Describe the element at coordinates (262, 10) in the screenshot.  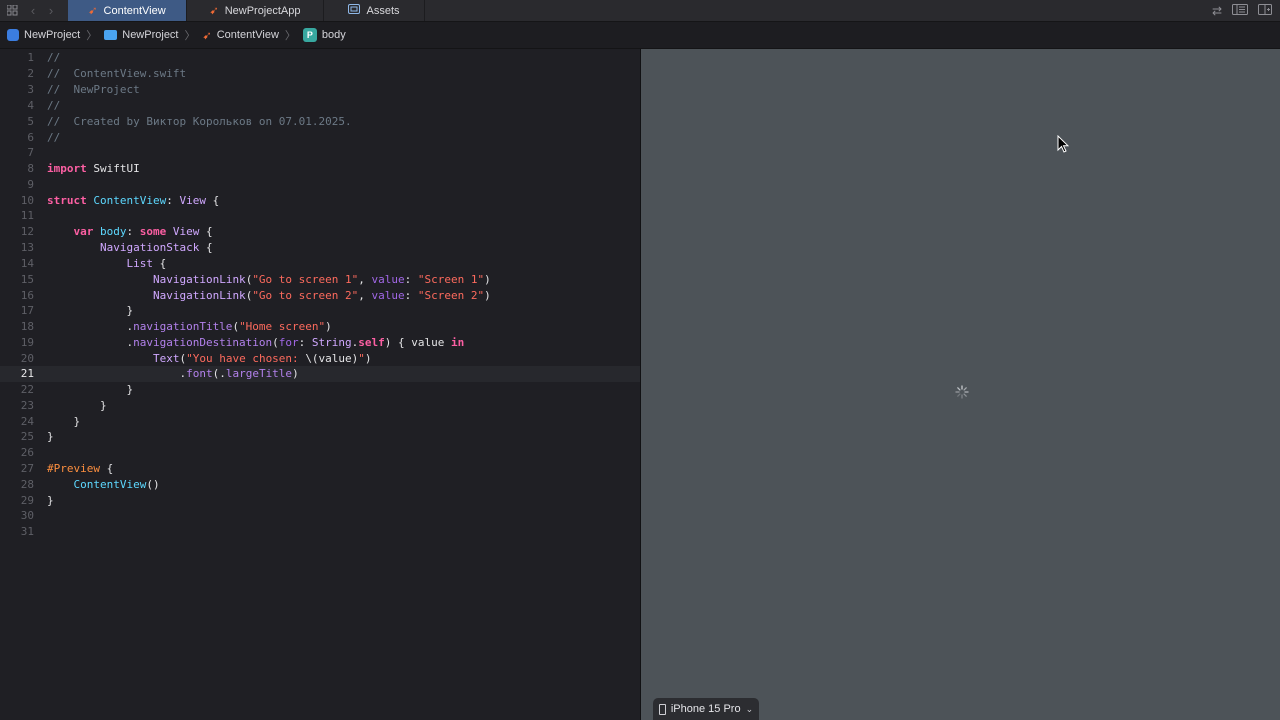
I see `tab-label: NewProjectApp` at that location.